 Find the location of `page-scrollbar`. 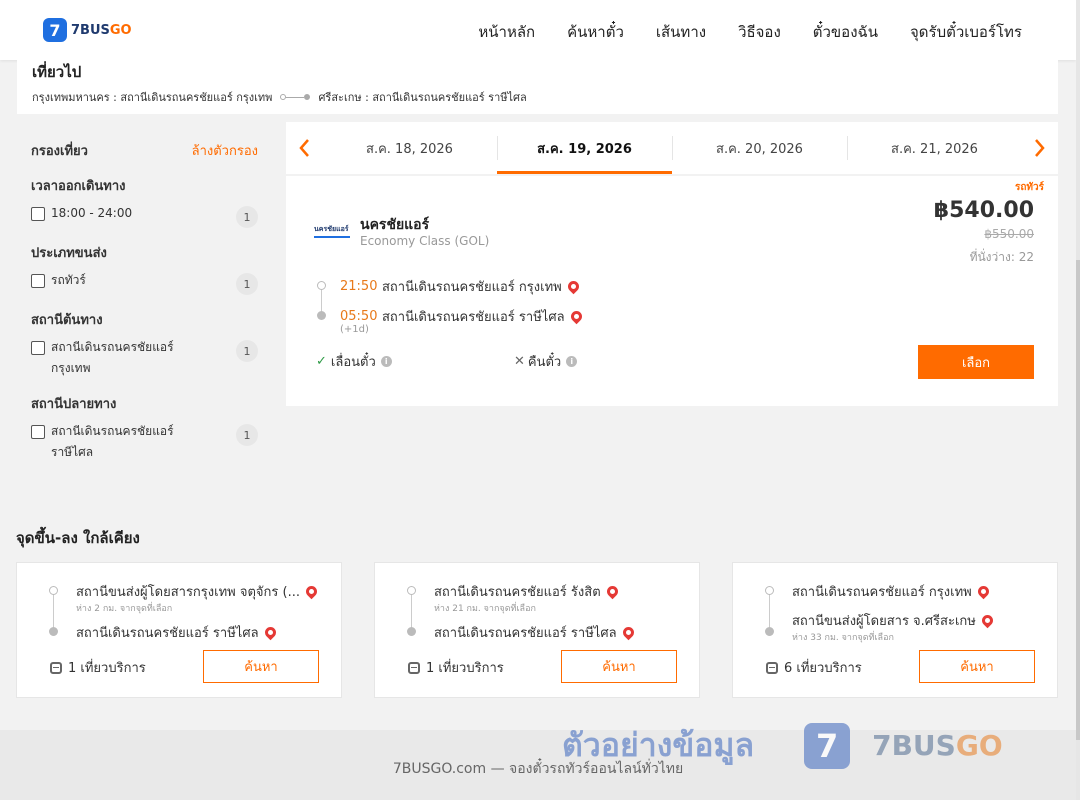

page-scrollbar is located at coordinates (1078, 400).